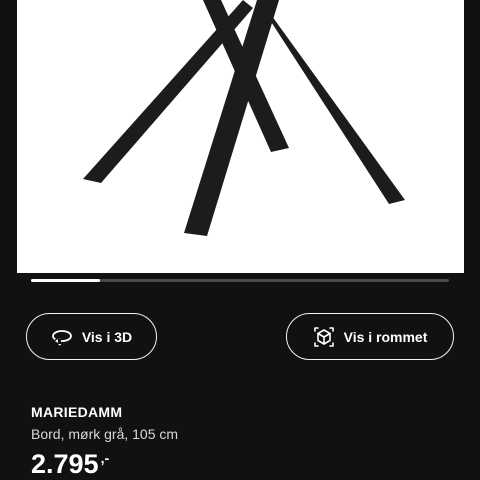 The height and width of the screenshot is (480, 480). Describe the element at coordinates (62, 337) in the screenshot. I see `rotate-3d-icon` at that location.